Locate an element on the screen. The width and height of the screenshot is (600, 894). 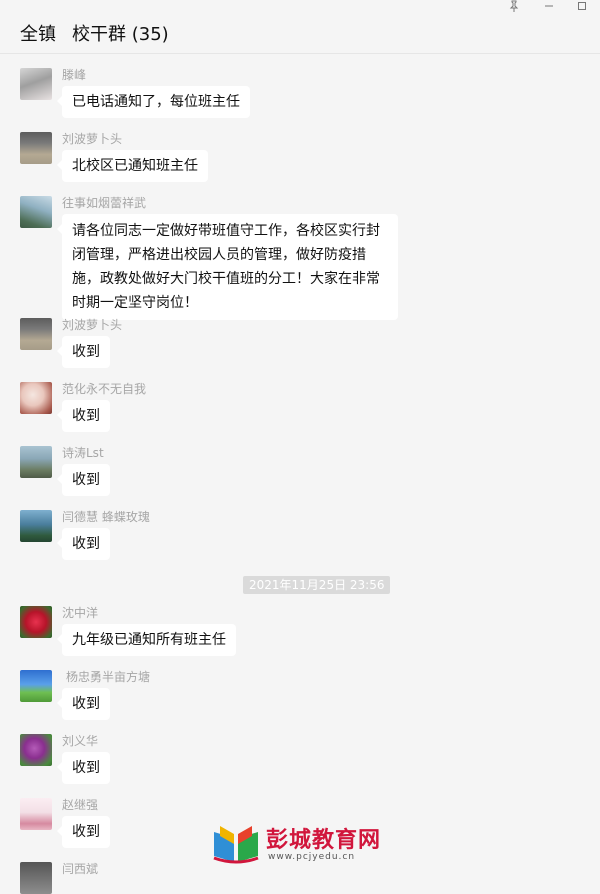
message-text: 北校区已通知班主任 is located at coordinates (135, 166).